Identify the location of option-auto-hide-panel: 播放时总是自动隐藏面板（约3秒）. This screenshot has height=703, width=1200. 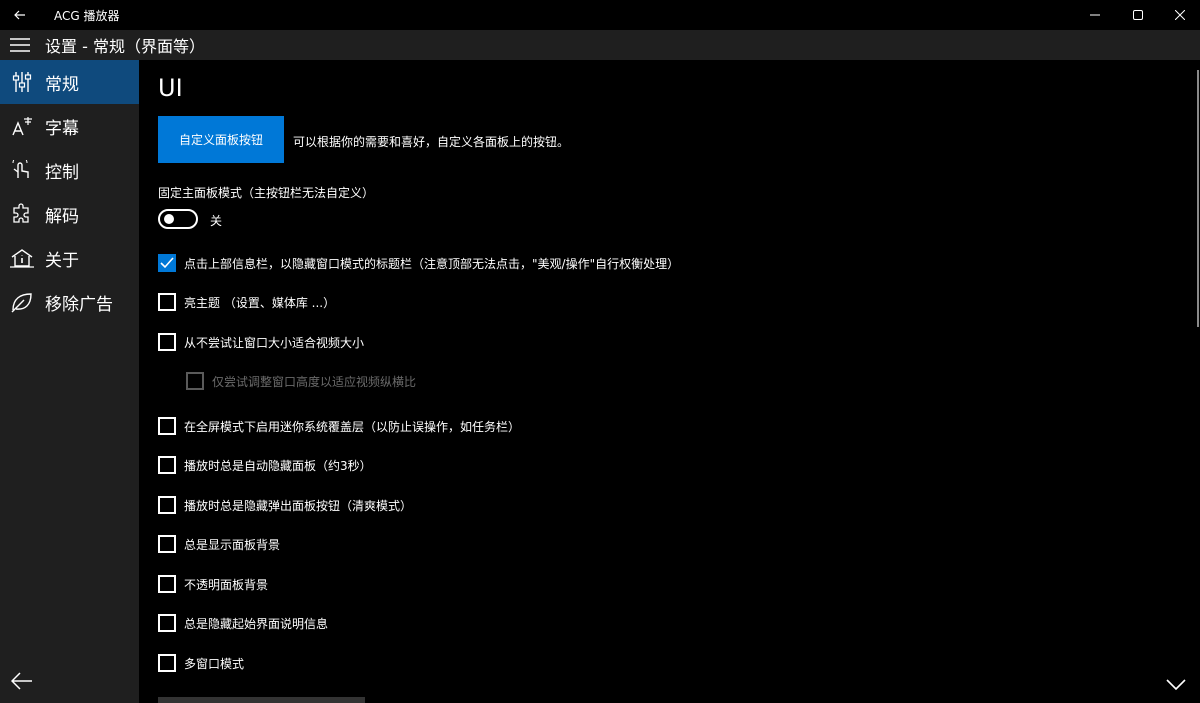
(265, 465).